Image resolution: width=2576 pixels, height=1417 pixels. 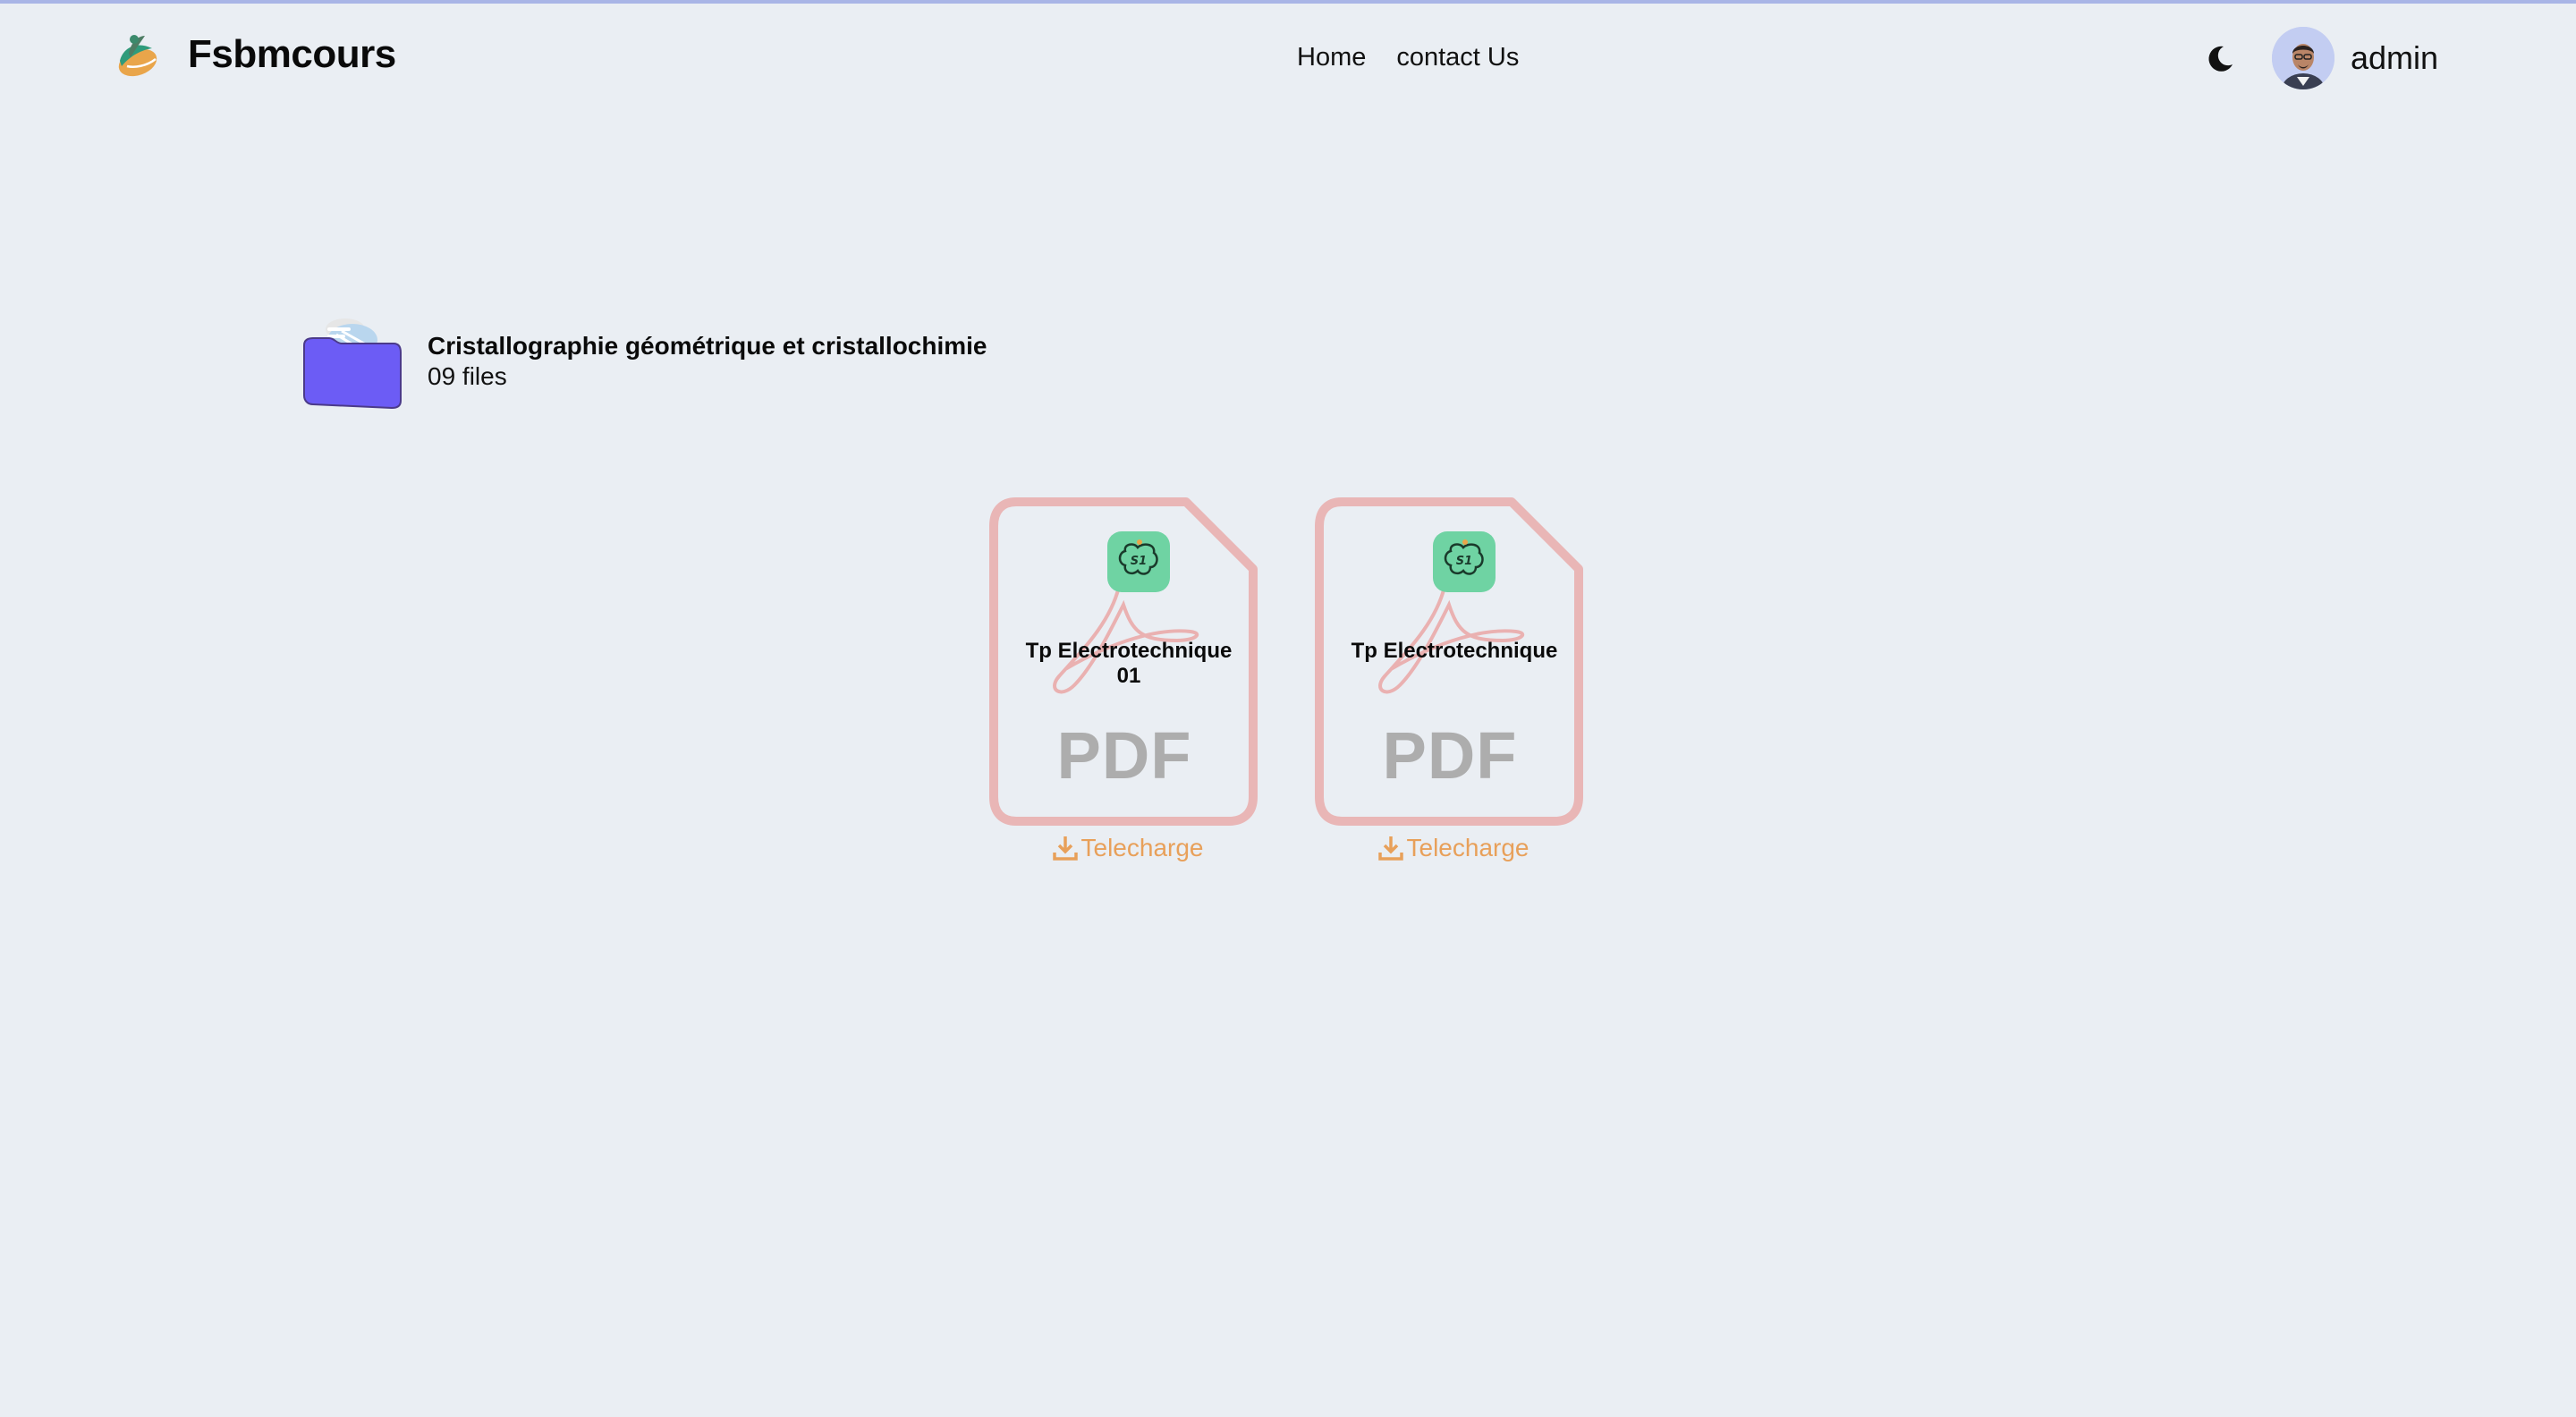 I want to click on user-menu: admin, so click(x=2355, y=58).